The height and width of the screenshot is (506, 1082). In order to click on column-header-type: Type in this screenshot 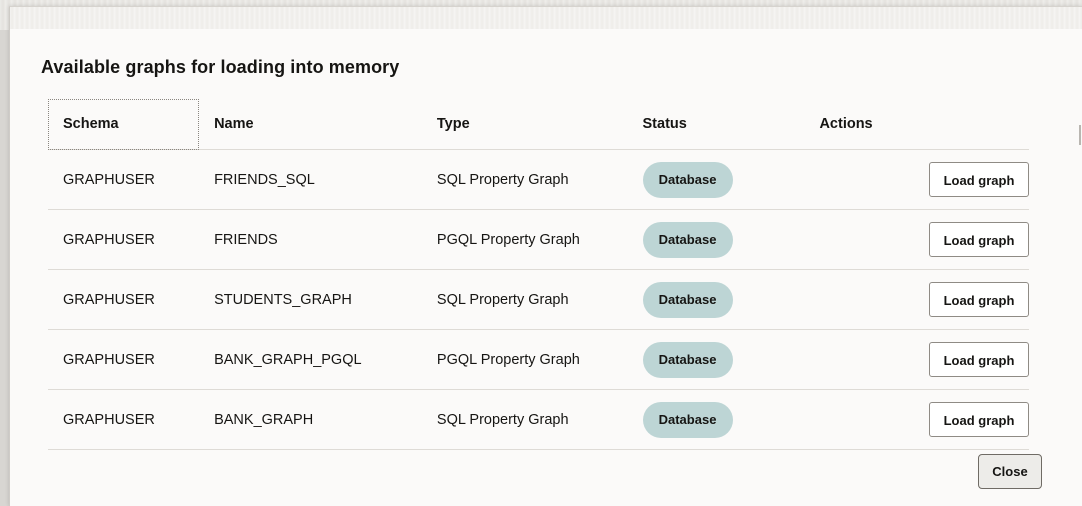, I will do `click(529, 124)`.